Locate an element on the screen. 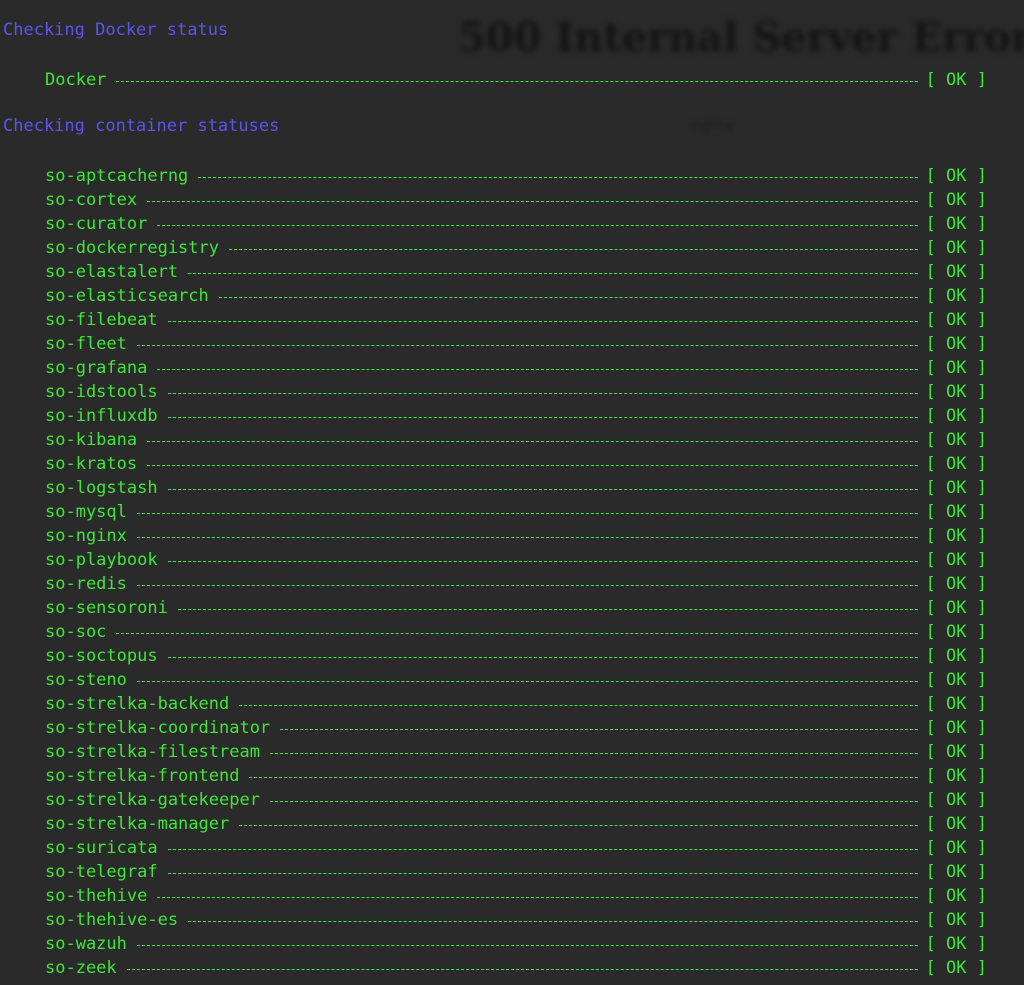 Image resolution: width=1024 pixels, height=985 pixels. status-row: so-elasticsearch [ OK ] is located at coordinates (516, 296).